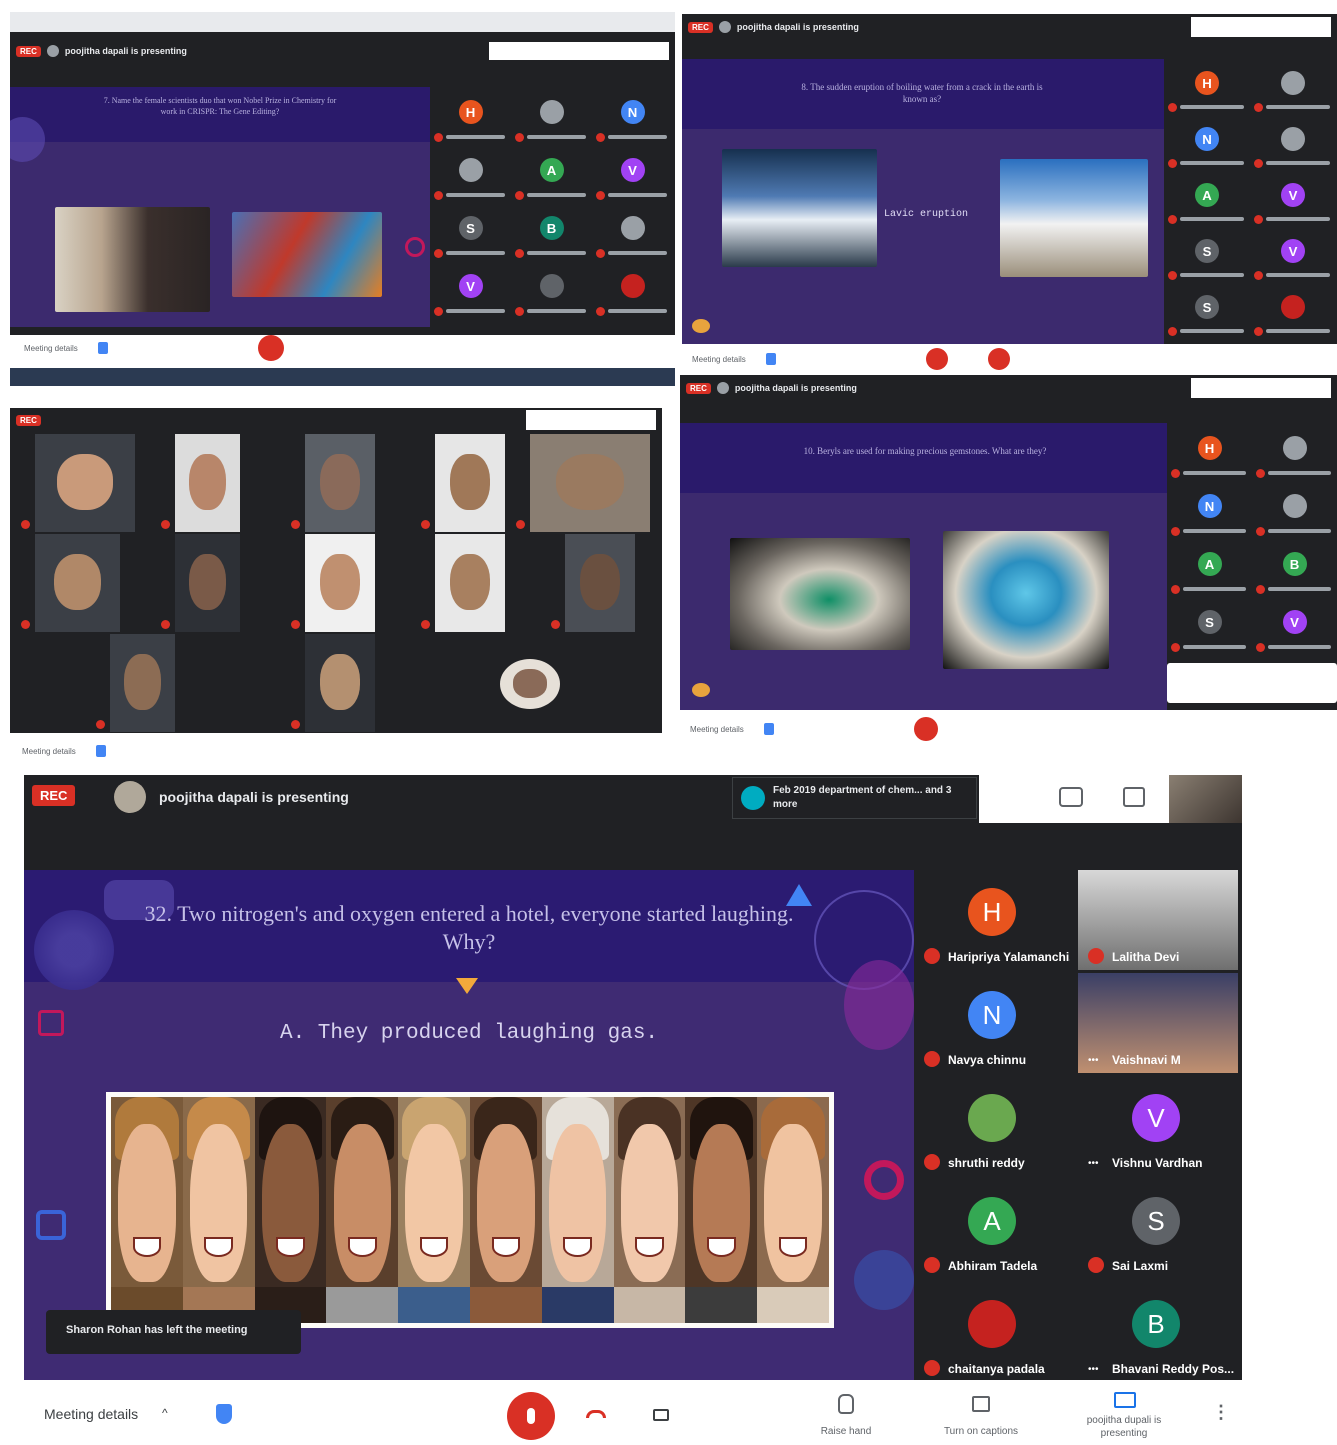 This screenshot has height=1445, width=1337. I want to click on participant-tile: A Abhiram Tadela, so click(994, 1229).